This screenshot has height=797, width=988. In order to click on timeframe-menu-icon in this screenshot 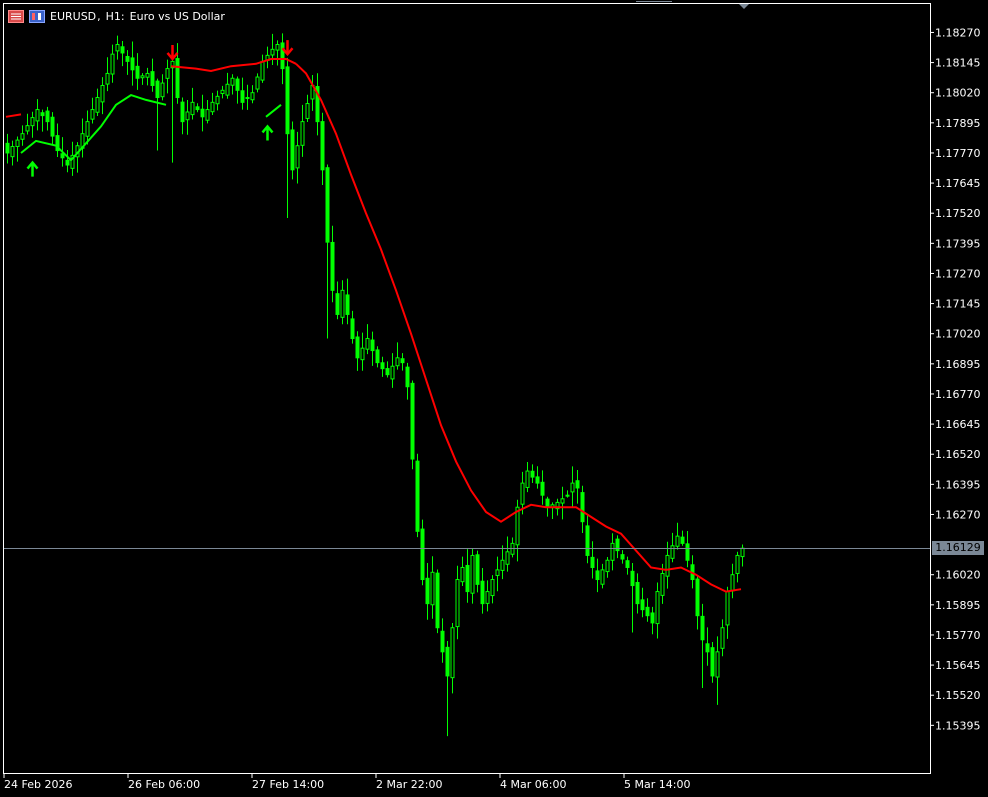, I will do `click(37, 16)`.